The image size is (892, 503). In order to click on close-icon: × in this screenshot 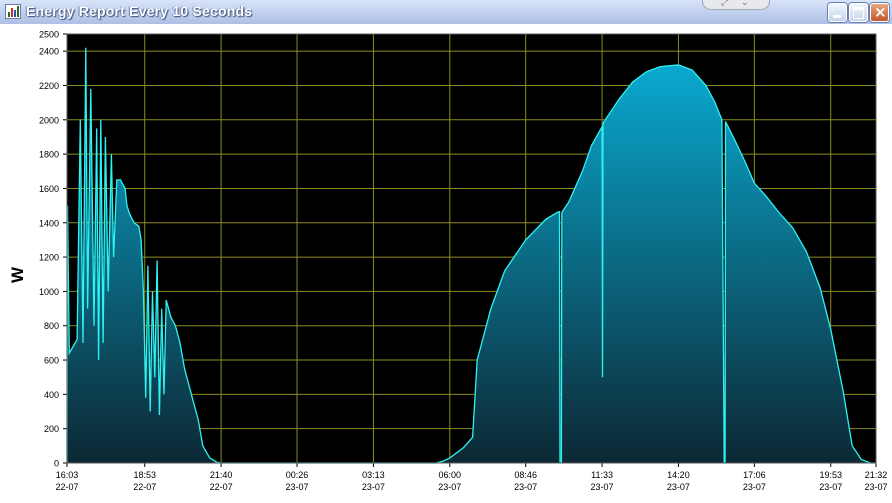, I will do `click(880, 12)`.